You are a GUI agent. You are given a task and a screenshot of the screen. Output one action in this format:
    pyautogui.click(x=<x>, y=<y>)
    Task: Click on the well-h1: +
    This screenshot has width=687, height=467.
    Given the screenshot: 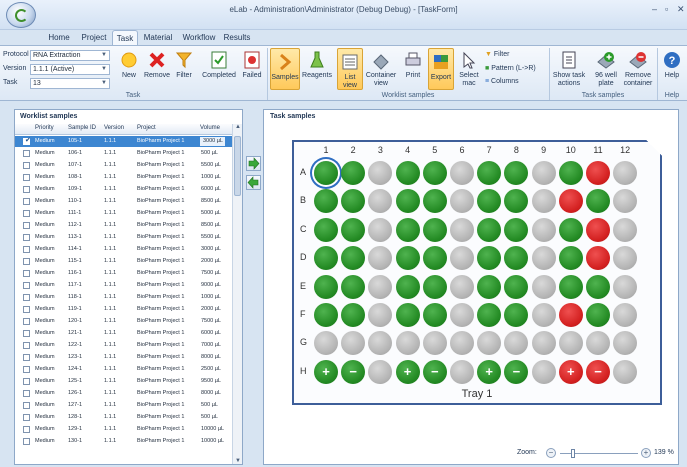 What is the action you would take?
    pyautogui.click(x=326, y=371)
    